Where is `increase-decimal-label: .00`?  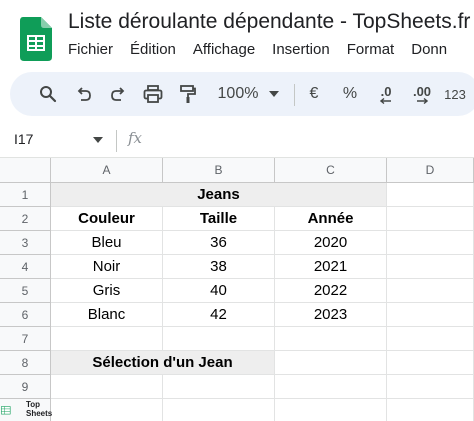 increase-decimal-label: .00 is located at coordinates (422, 91).